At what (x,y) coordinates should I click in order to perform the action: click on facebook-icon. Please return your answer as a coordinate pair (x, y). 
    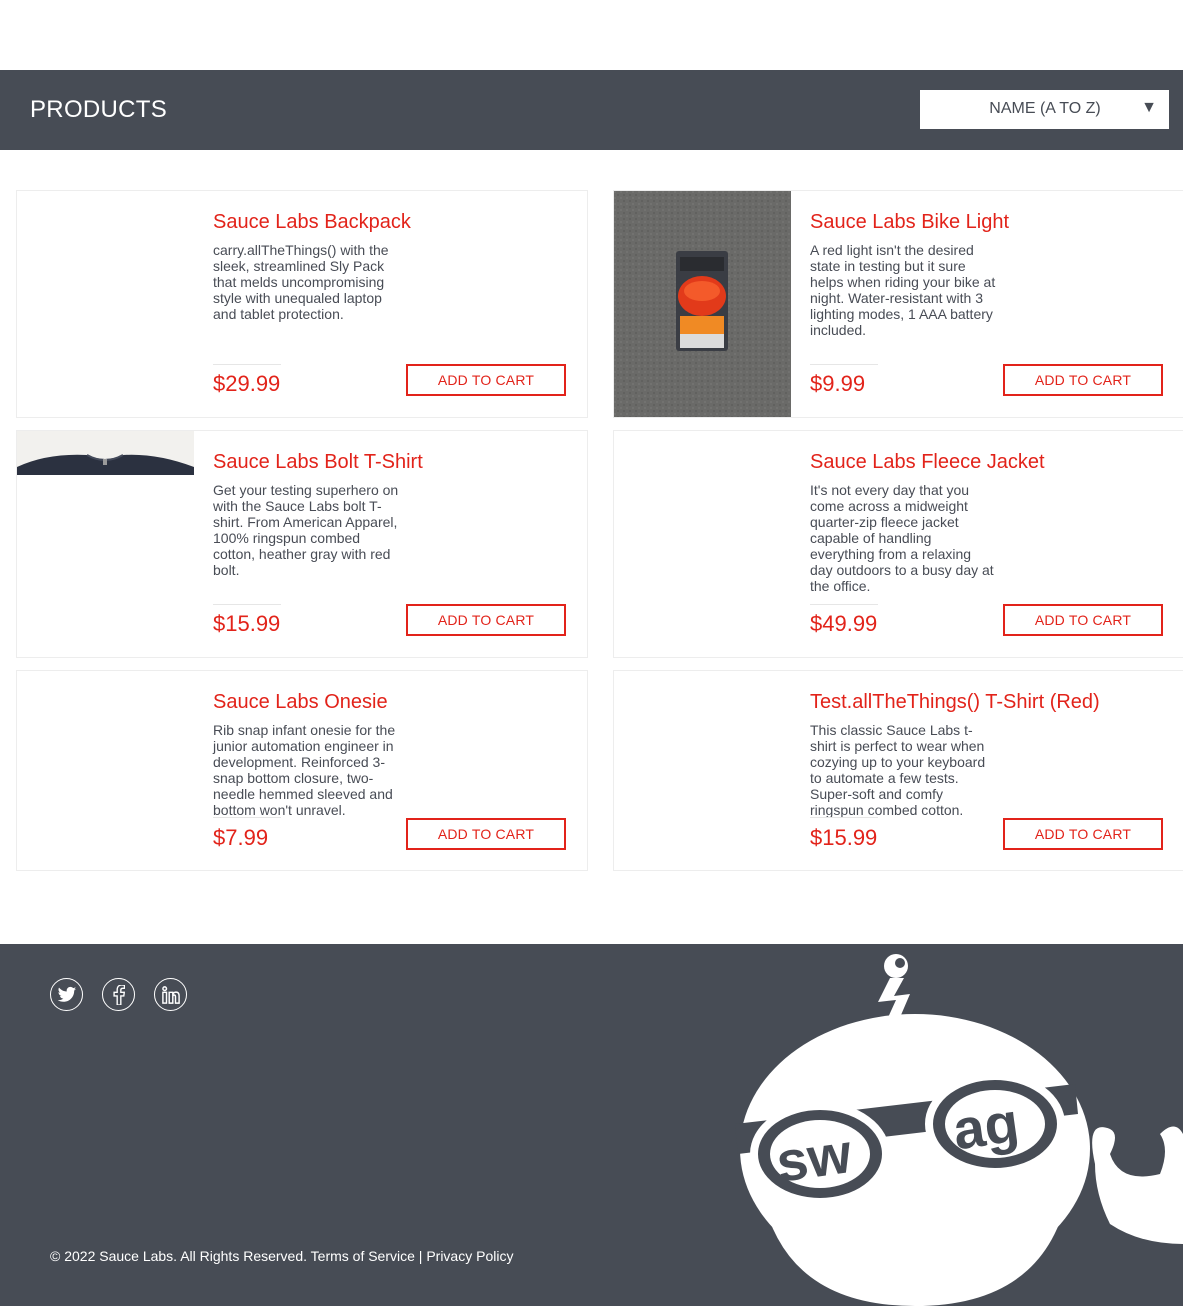
    Looking at the image, I should click on (118, 994).